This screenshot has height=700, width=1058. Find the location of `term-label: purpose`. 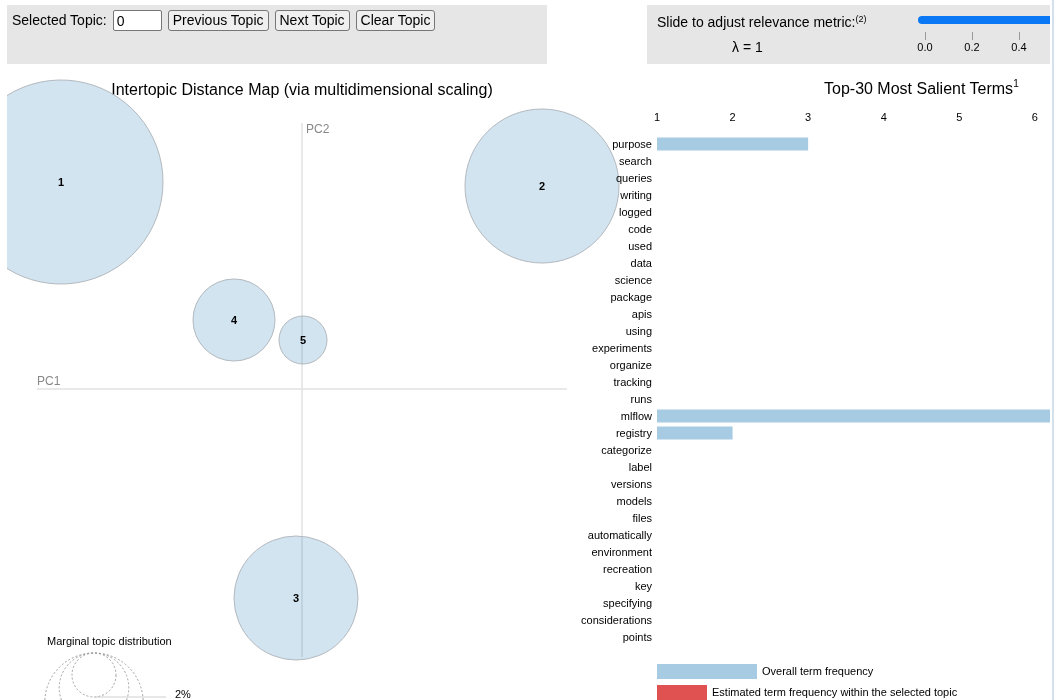

term-label: purpose is located at coordinates (632, 144).